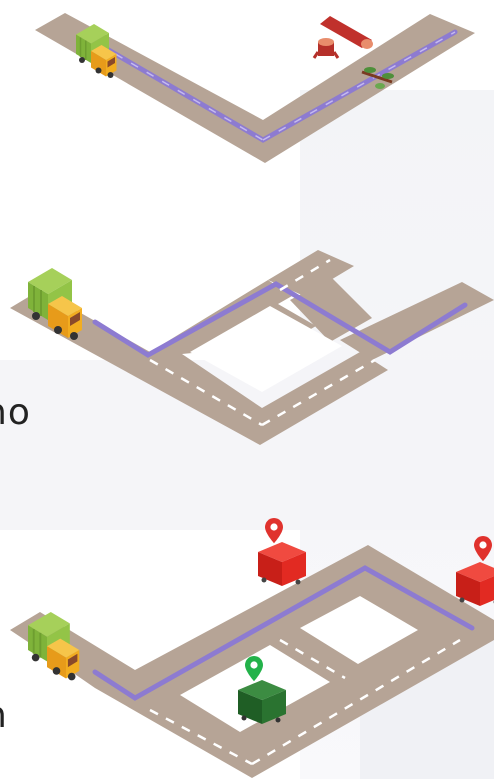 Image resolution: width=494 pixels, height=779 pixels. I want to click on tree-stump-icon, so click(326, 48).